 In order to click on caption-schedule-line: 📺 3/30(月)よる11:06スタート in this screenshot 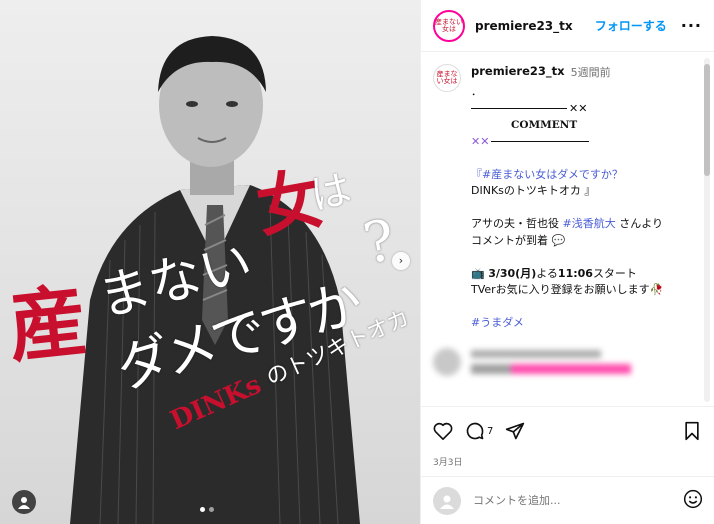, I will do `click(585, 274)`.